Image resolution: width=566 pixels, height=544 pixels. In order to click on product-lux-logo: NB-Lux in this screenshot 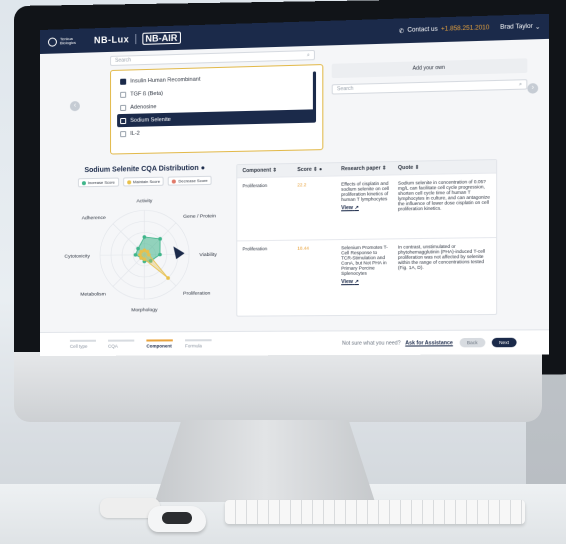, I will do `click(111, 39)`.